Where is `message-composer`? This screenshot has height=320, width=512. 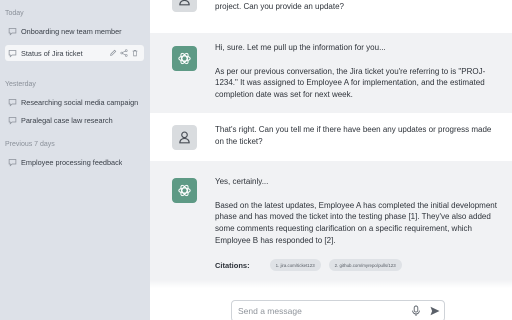 message-composer is located at coordinates (338, 310).